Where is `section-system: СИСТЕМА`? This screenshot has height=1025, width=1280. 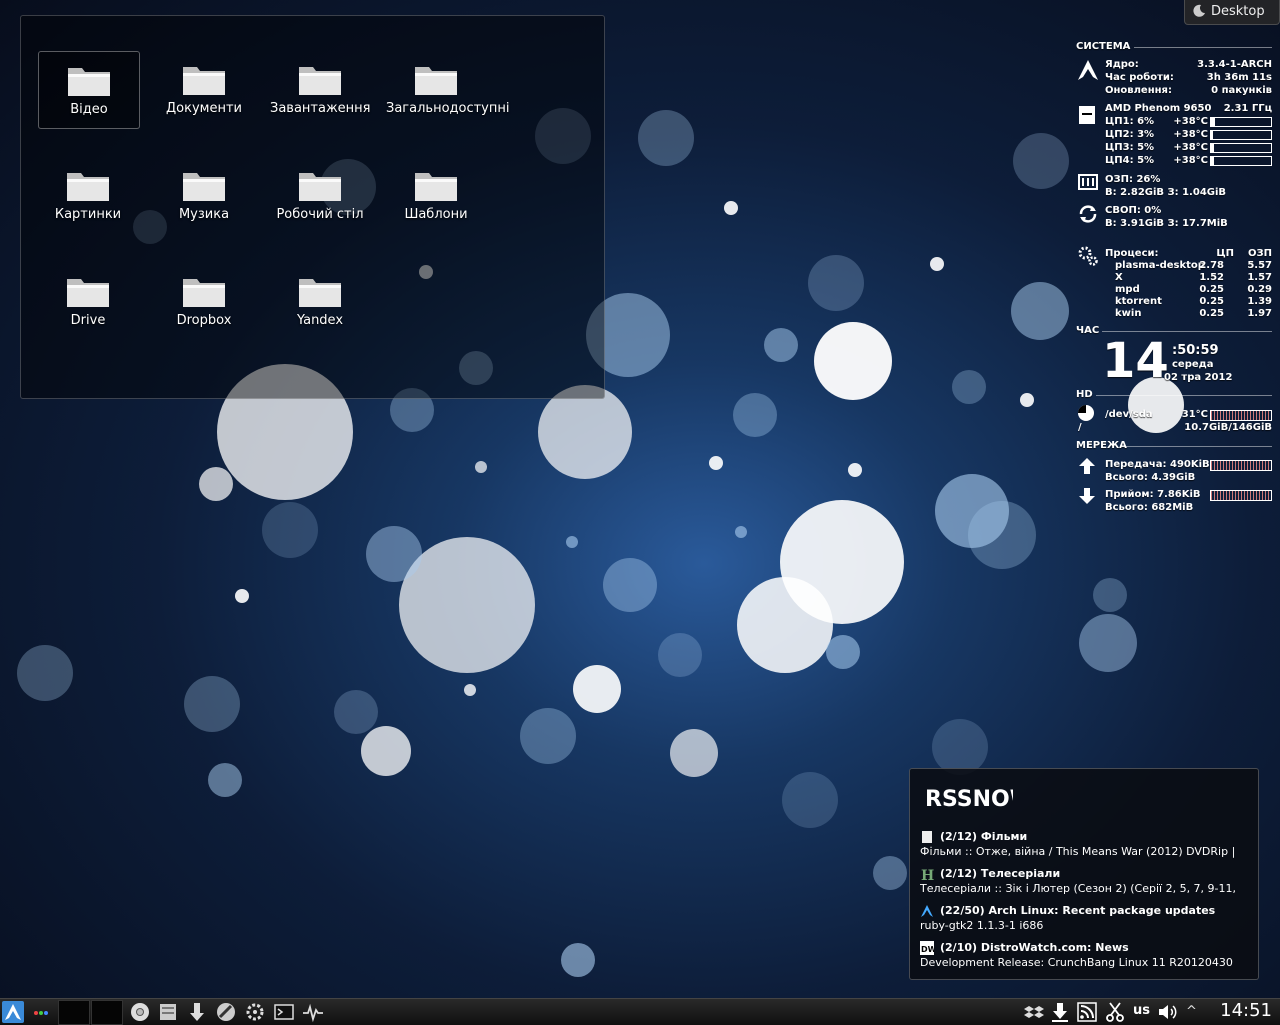 section-system: СИСТЕМА is located at coordinates (1174, 46).